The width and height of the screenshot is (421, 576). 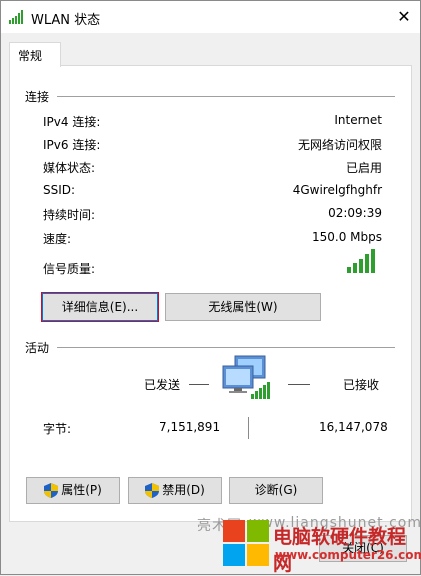 I want to click on bytes-received-value: 16,147,078, so click(x=353, y=427).